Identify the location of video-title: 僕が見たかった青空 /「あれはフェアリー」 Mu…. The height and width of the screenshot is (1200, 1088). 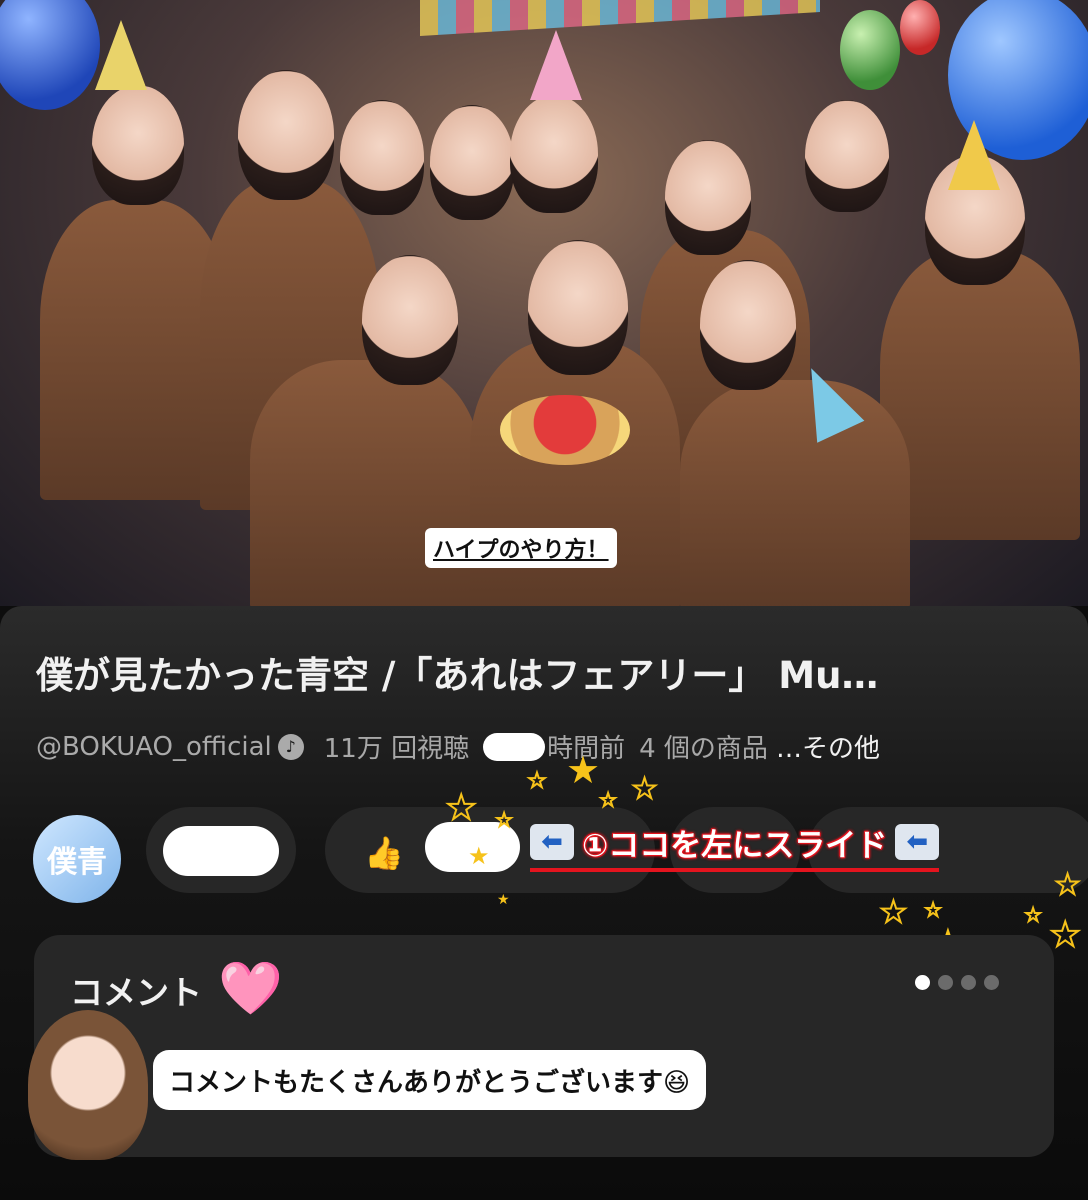
(546, 672).